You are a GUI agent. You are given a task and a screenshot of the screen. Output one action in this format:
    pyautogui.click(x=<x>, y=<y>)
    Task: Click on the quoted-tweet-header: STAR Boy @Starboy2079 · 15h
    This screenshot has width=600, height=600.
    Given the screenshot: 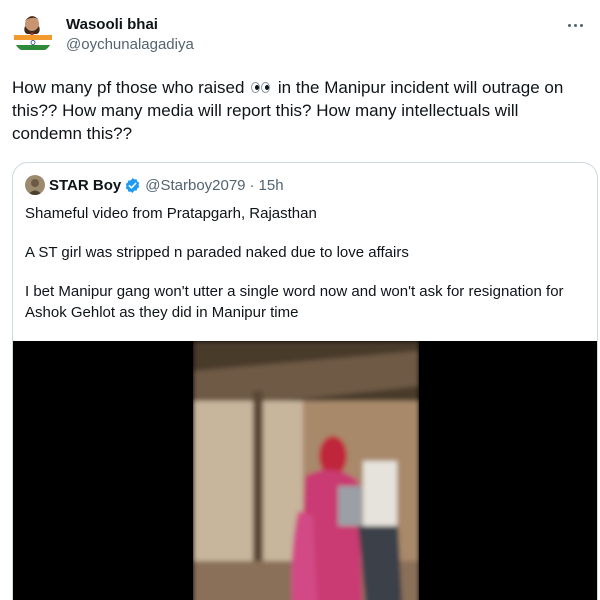 What is the action you would take?
    pyautogui.click(x=154, y=185)
    